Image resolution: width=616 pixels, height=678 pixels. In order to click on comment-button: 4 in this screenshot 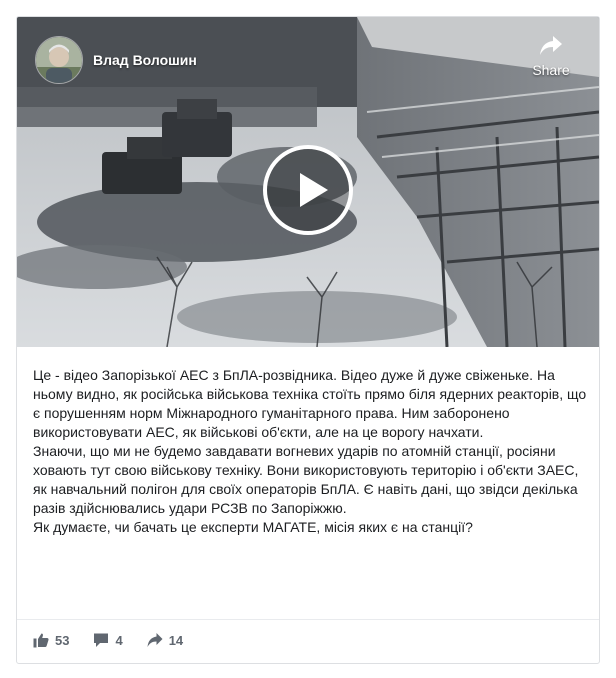, I will do `click(108, 640)`.